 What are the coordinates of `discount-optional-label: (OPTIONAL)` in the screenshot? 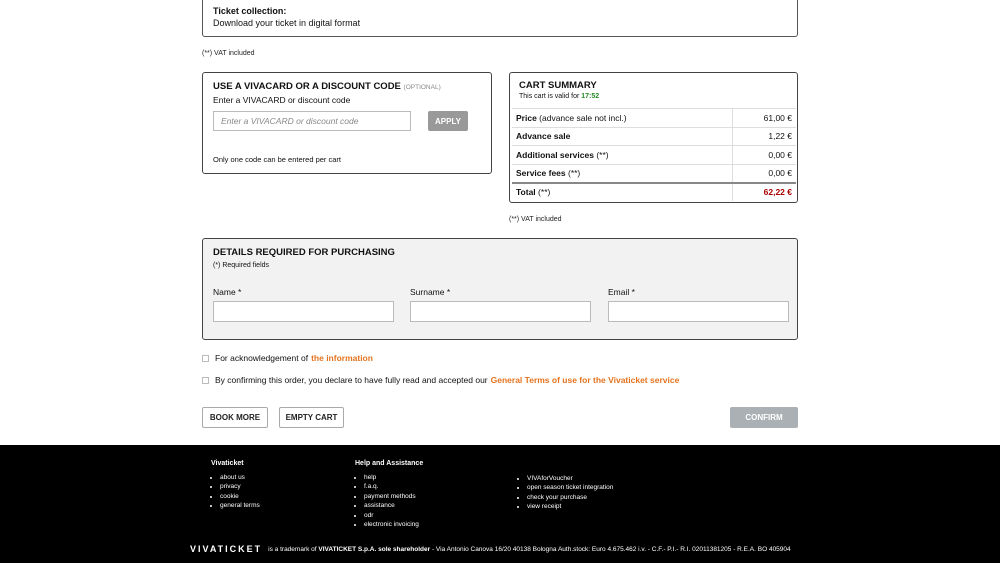 It's located at (422, 87).